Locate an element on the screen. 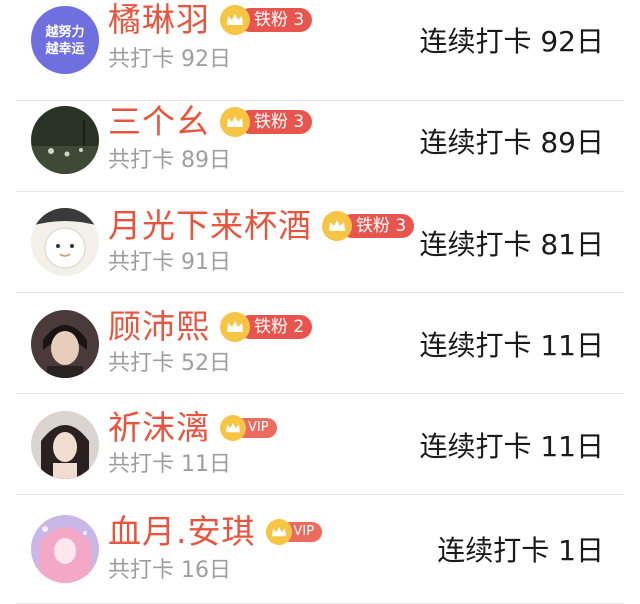  avatar: 越努力 越幸运 is located at coordinates (65, 40).